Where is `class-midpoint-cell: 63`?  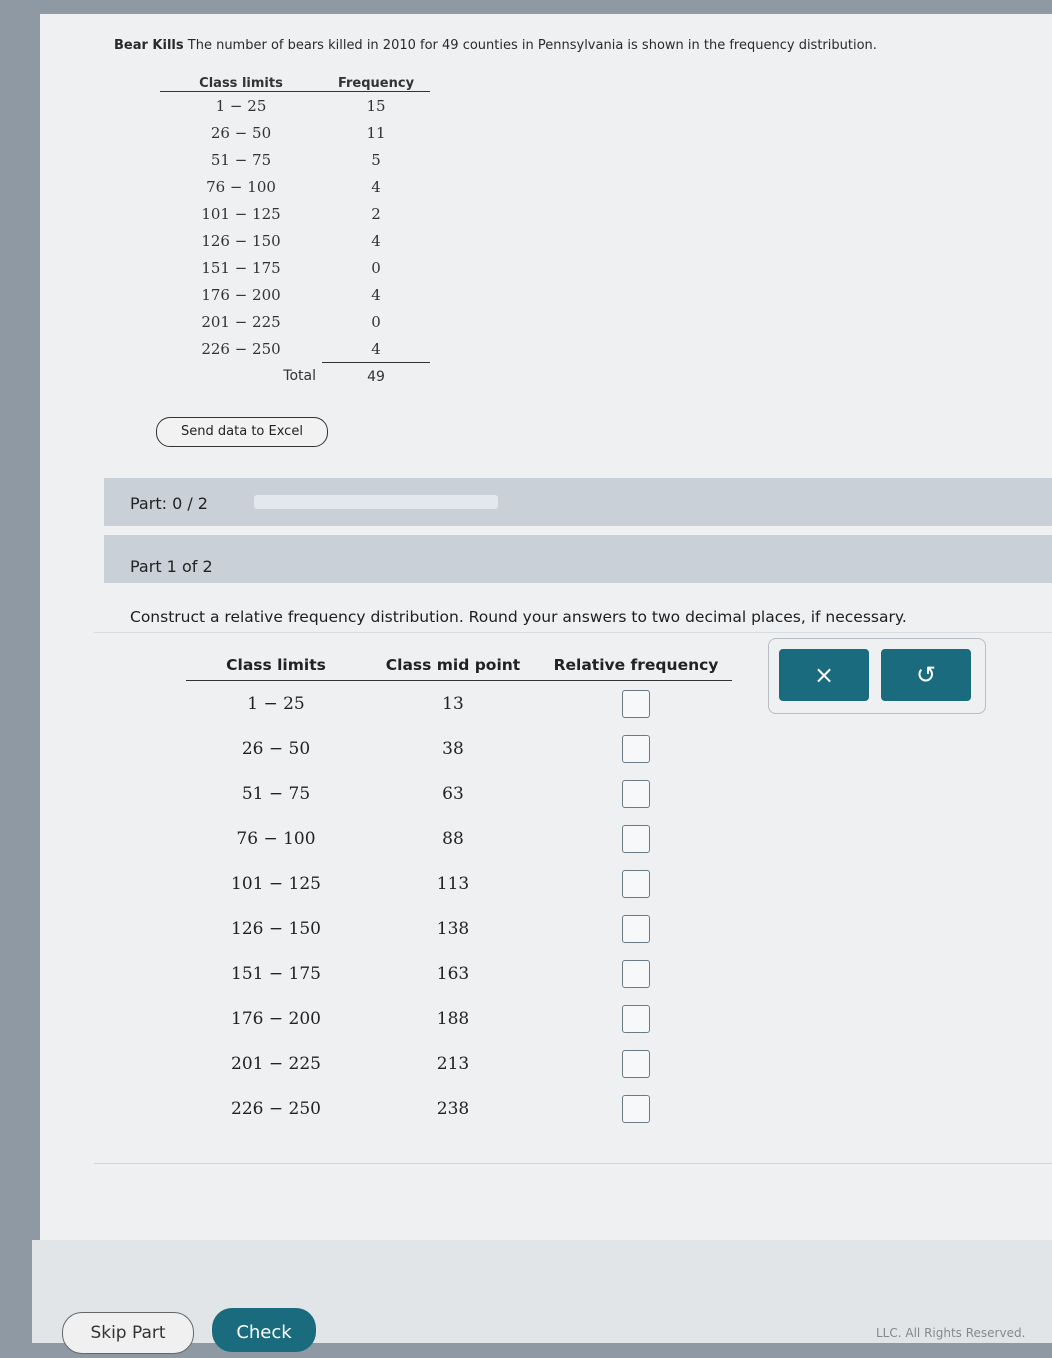 class-midpoint-cell: 63 is located at coordinates (453, 793).